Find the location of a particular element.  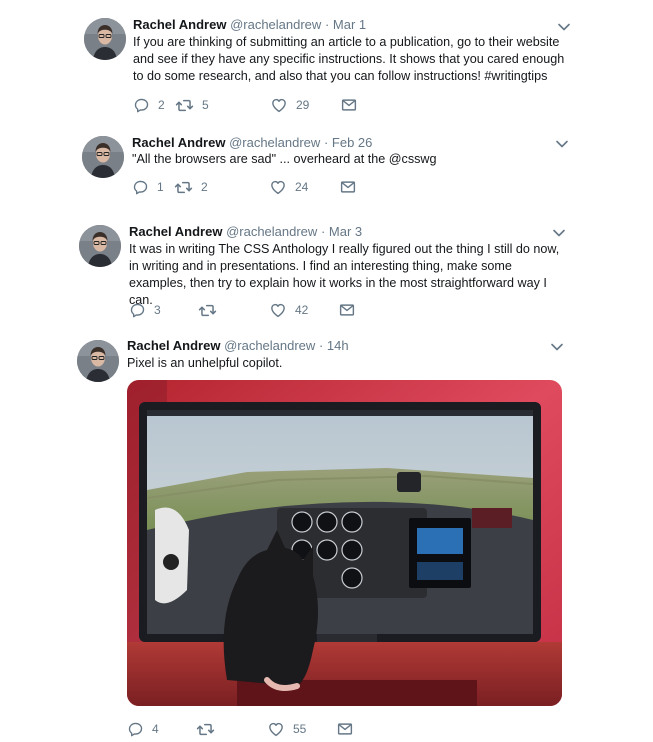

reply-count: 2 is located at coordinates (161, 105).